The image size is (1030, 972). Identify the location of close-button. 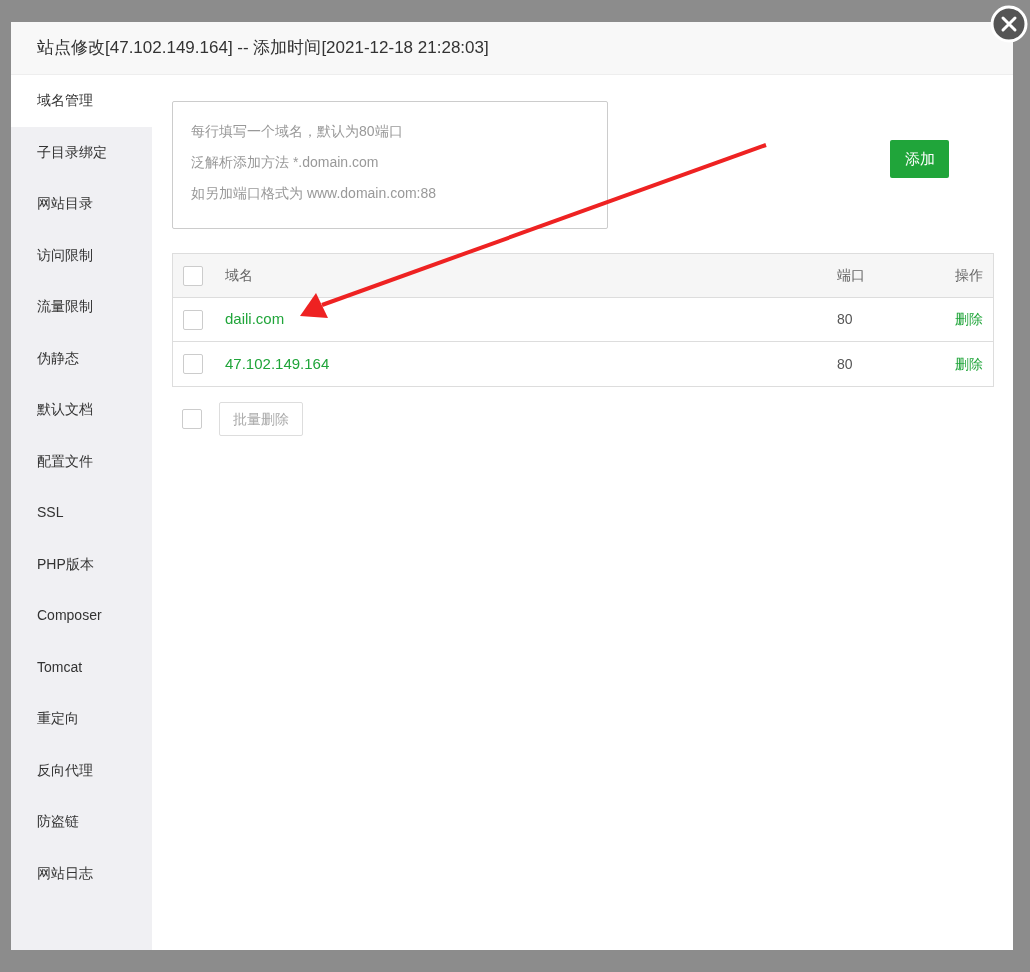
(1009, 24).